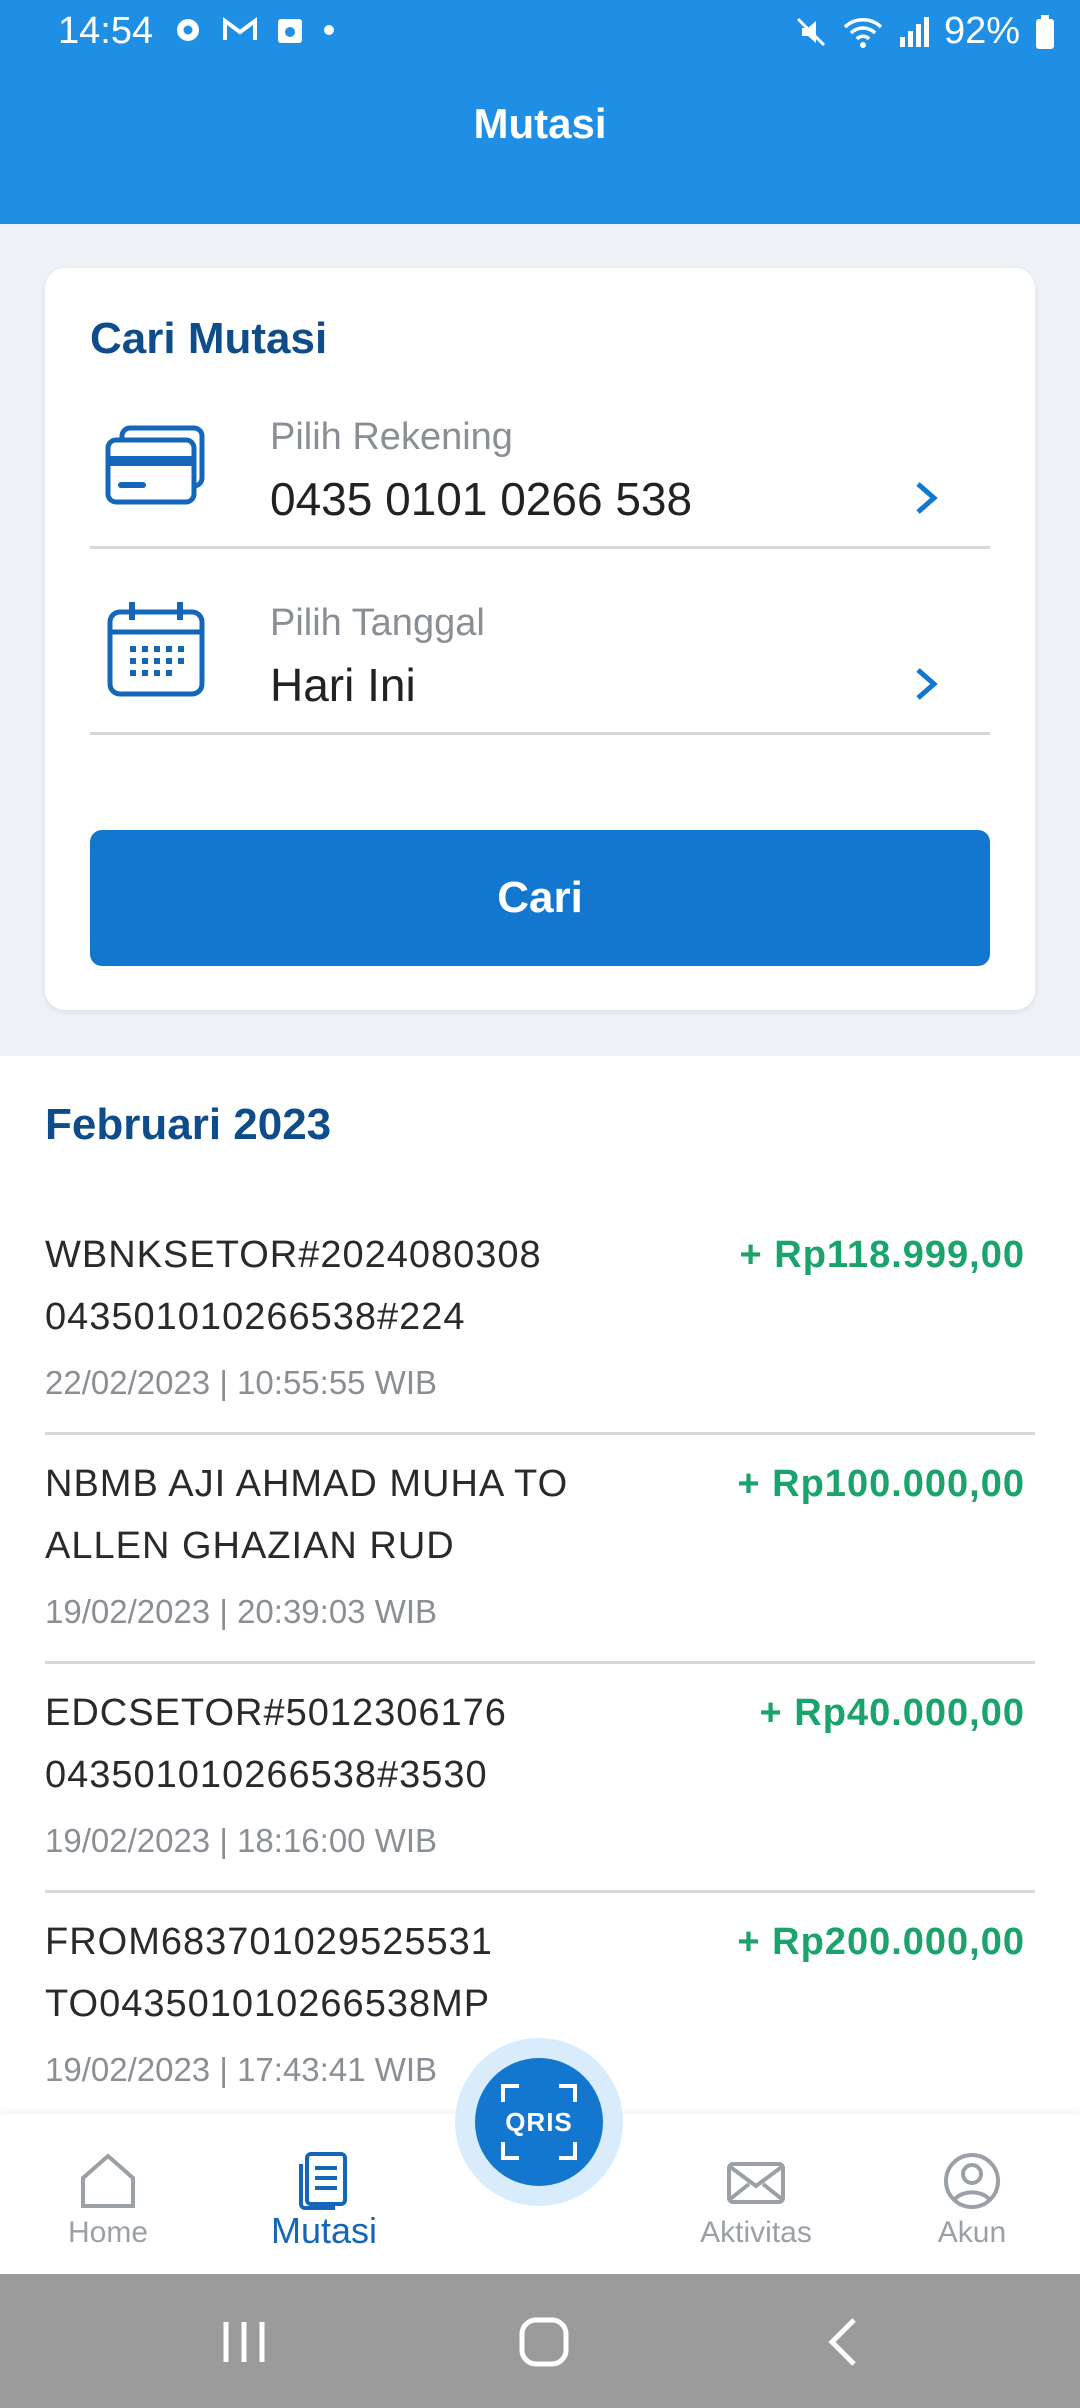 The height and width of the screenshot is (2408, 1080). What do you see at coordinates (241, 1840) in the screenshot?
I see `transaction-date: 19/02/2023 | 18:16:00 WIB` at bounding box center [241, 1840].